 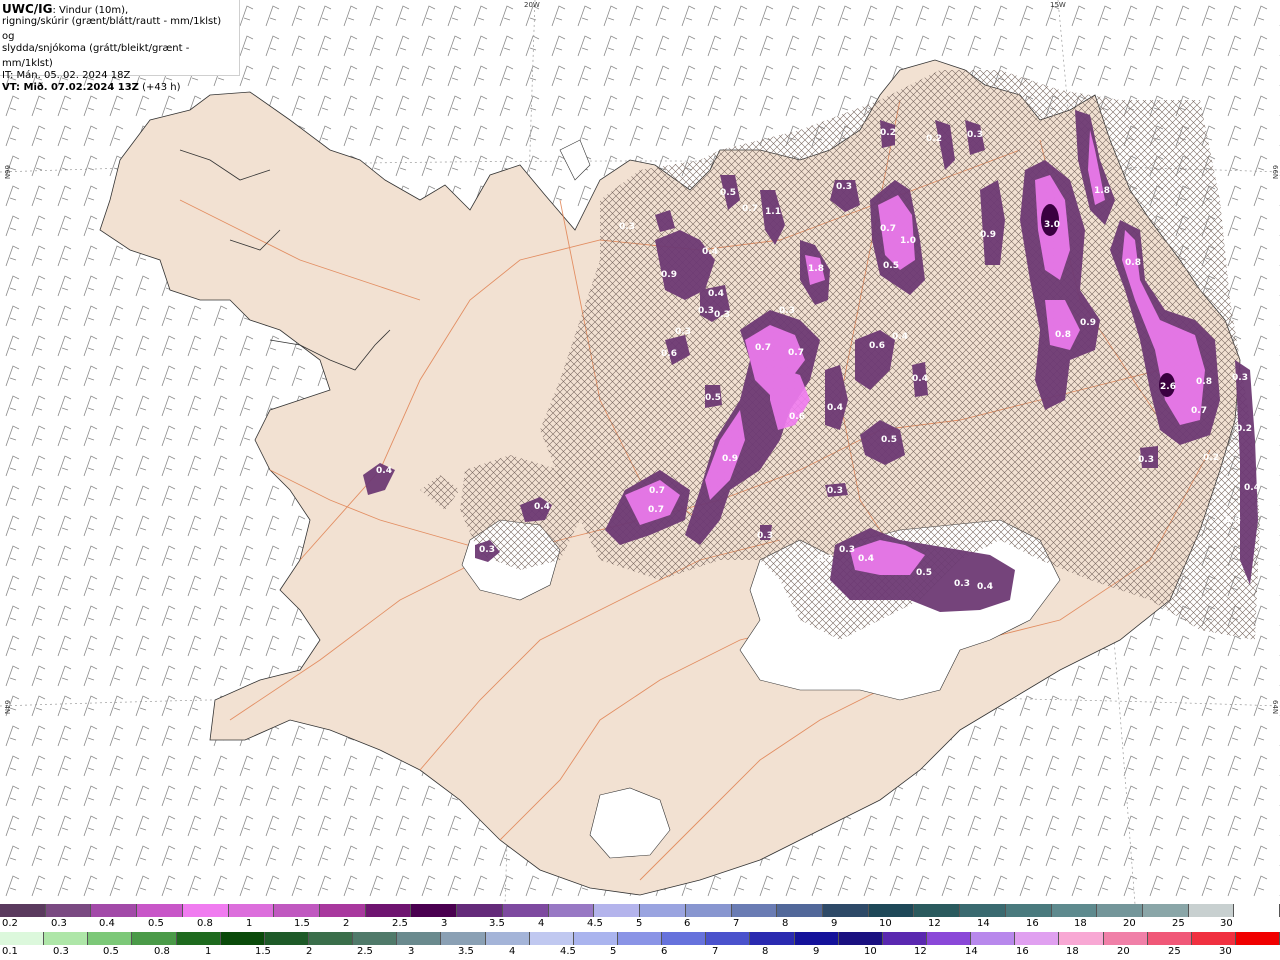 I want to click on precip-value-label: 0.6, so click(x=669, y=354).